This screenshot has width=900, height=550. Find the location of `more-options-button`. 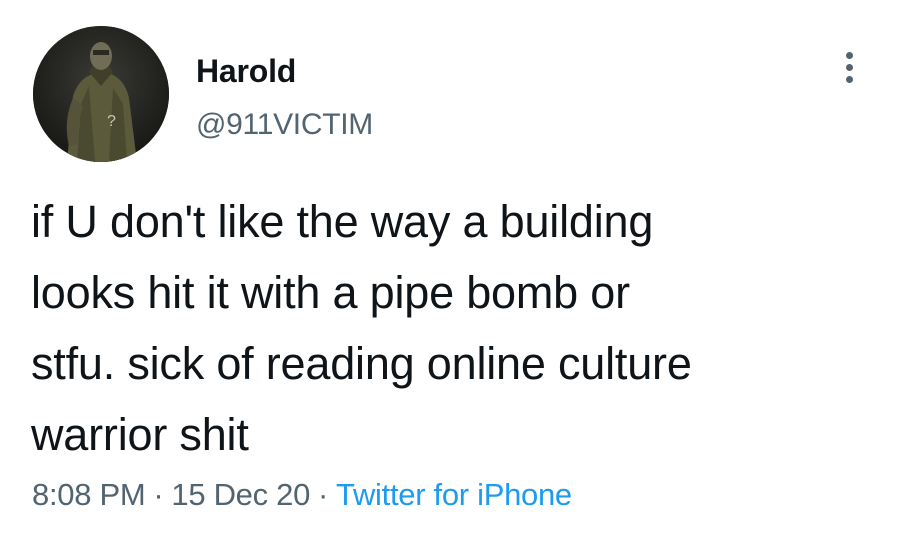

more-options-button is located at coordinates (849, 73).